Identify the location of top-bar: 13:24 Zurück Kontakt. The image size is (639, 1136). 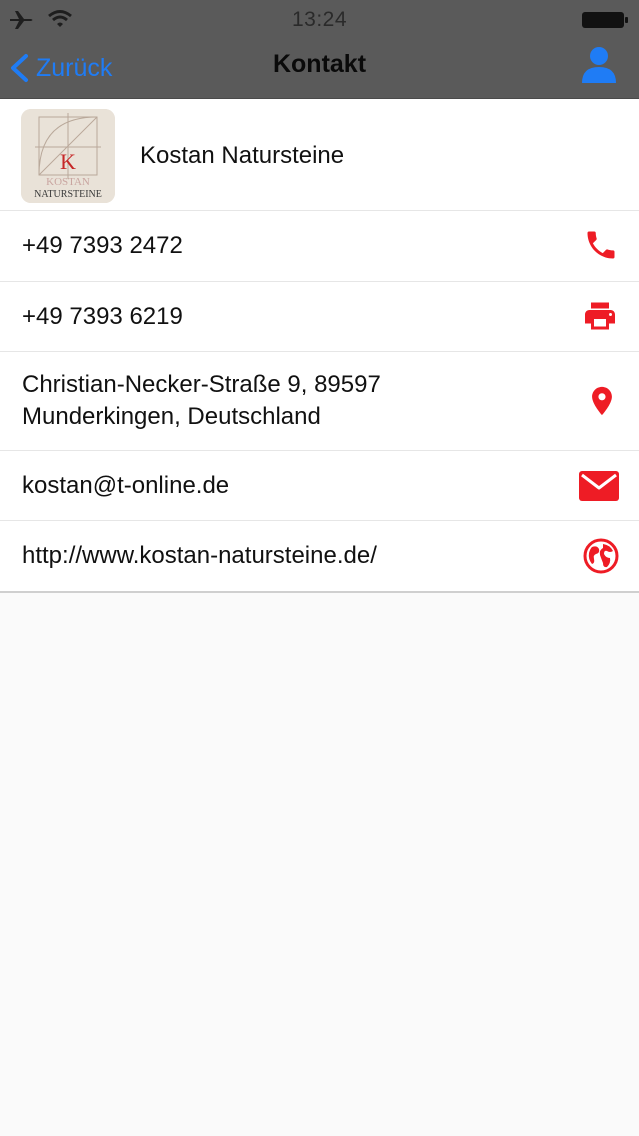
(319, 49).